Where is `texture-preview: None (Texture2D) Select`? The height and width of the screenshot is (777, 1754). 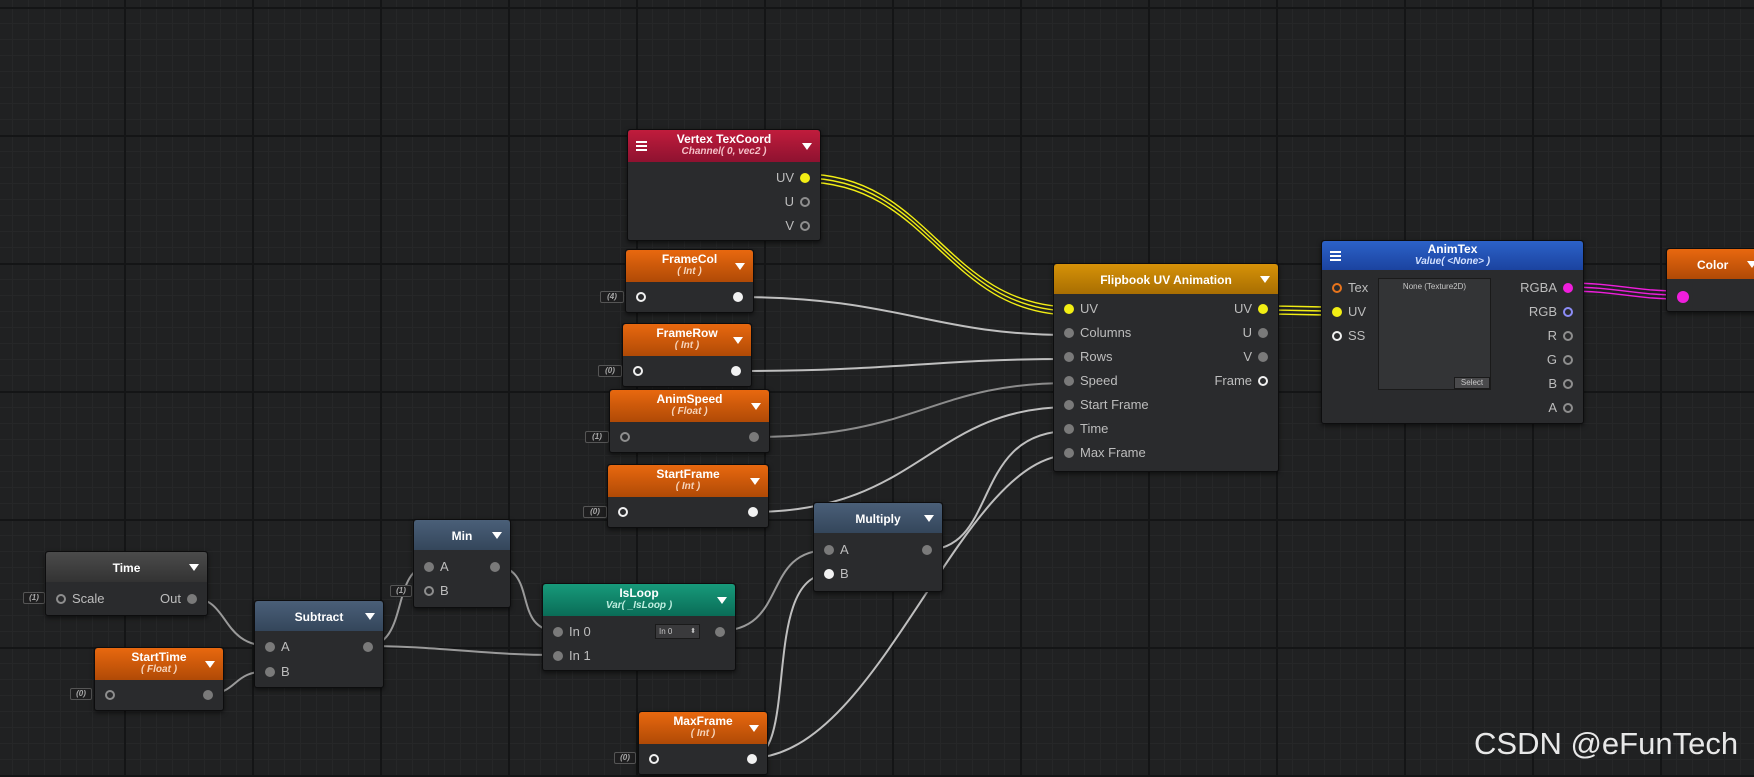 texture-preview: None (Texture2D) Select is located at coordinates (1434, 334).